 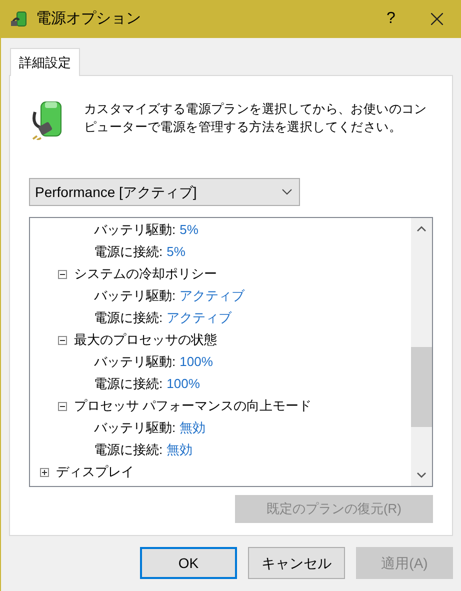 I want to click on tab: 詳細設定, so click(x=45, y=62).